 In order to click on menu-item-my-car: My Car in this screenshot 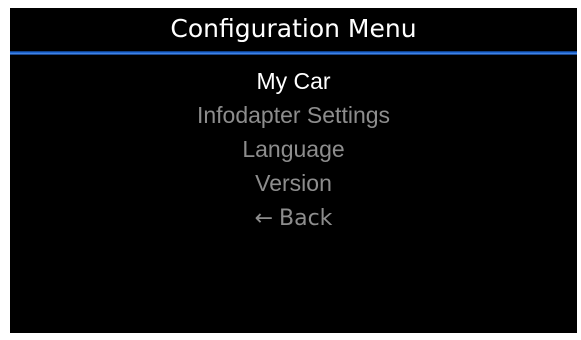, I will do `click(293, 81)`.